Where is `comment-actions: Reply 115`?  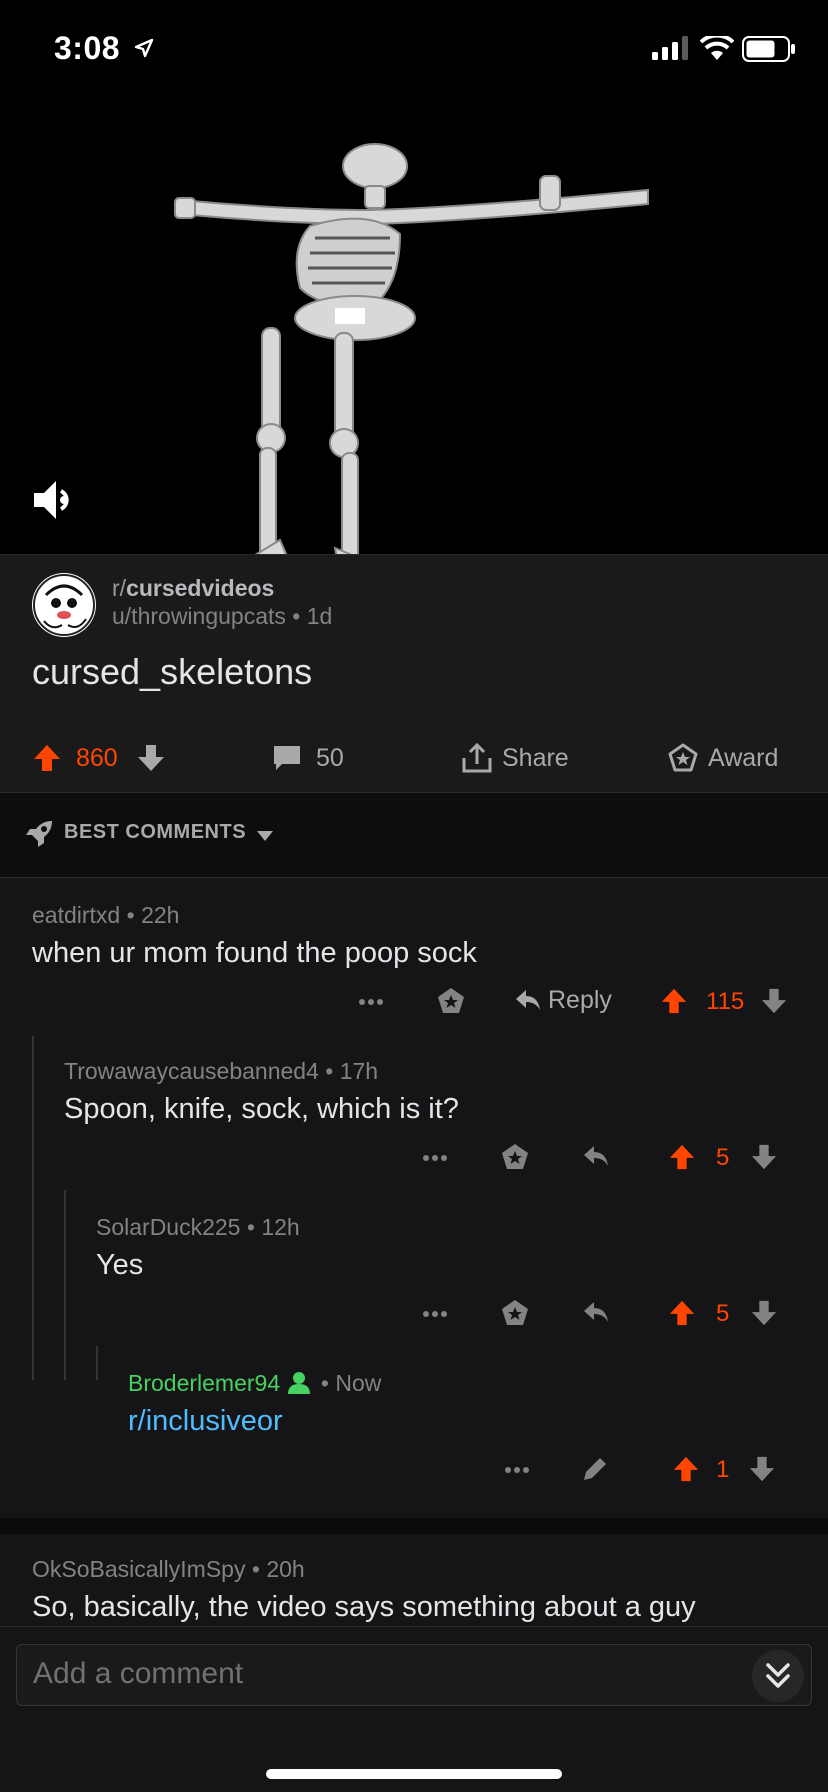 comment-actions: Reply 115 is located at coordinates (575, 1002).